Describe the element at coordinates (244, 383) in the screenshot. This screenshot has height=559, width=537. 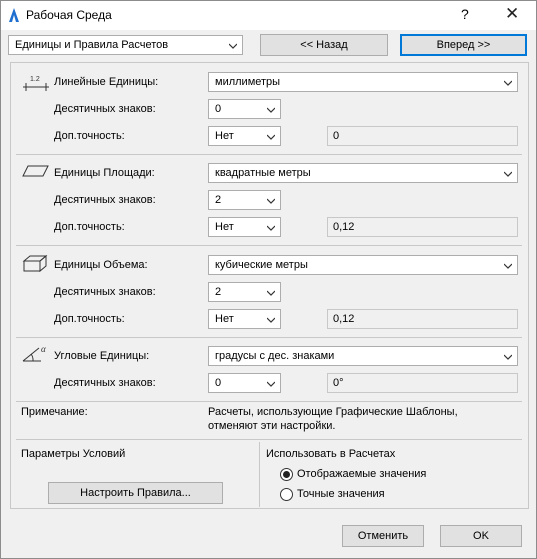
I see `angular-decimals-dropdown: 0` at that location.